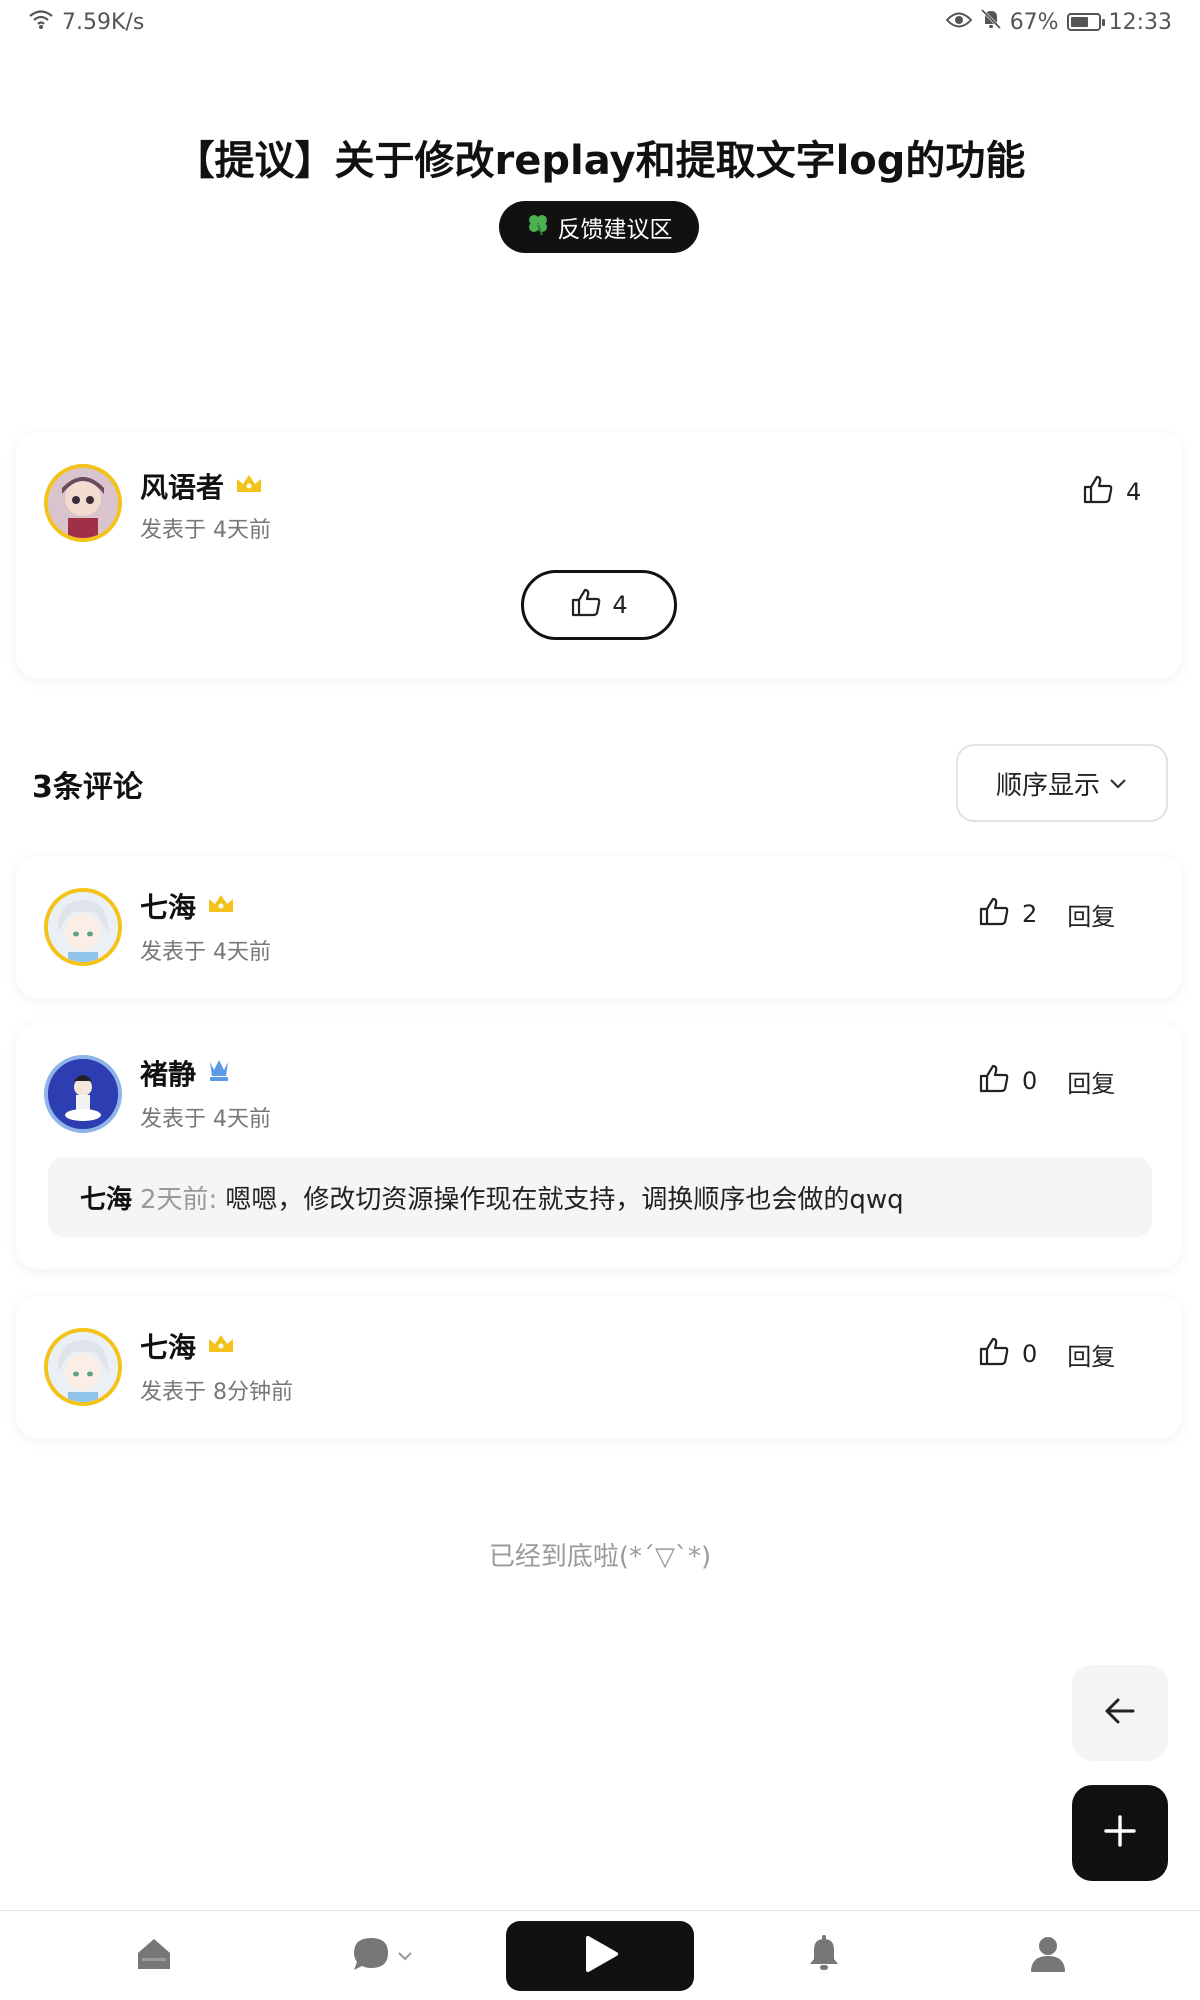  What do you see at coordinates (1030, 914) in the screenshot?
I see `comment-like-count: 2` at bounding box center [1030, 914].